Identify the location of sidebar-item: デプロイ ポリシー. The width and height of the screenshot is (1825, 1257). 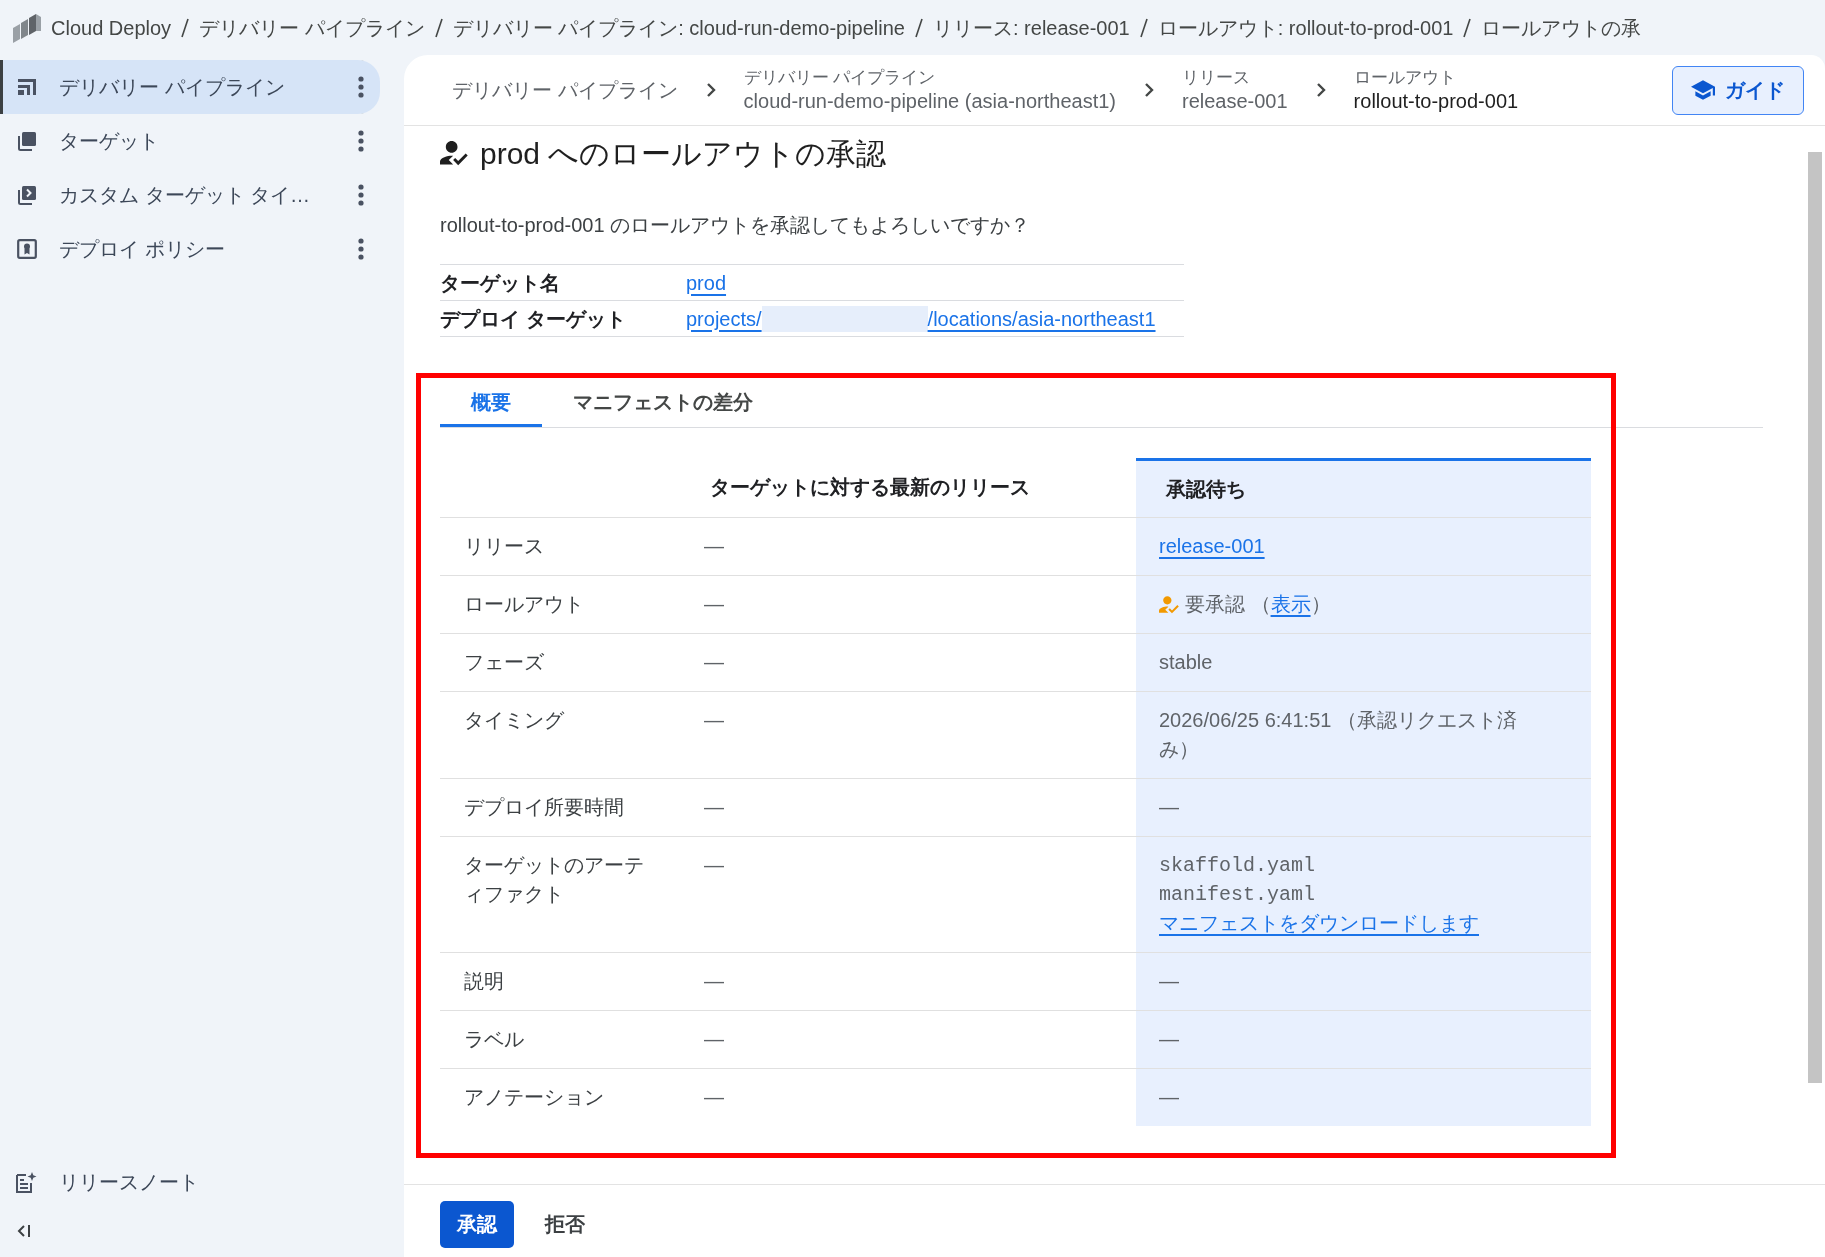
(190, 249).